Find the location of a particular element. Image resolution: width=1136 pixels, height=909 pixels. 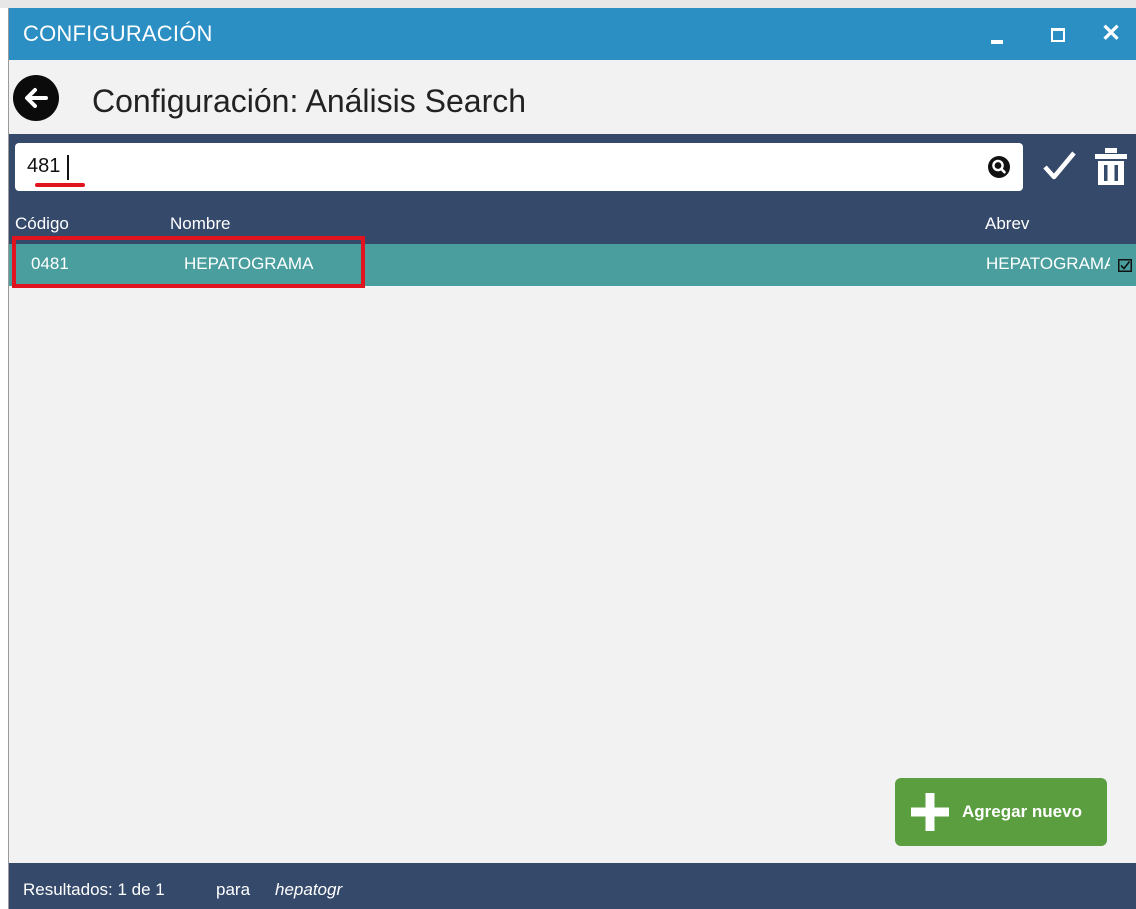

trash-icon is located at coordinates (1111, 166).